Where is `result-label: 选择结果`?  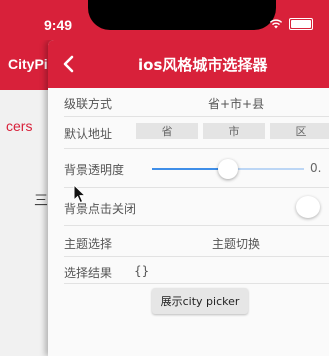 result-label: 选择结果 is located at coordinates (88, 273).